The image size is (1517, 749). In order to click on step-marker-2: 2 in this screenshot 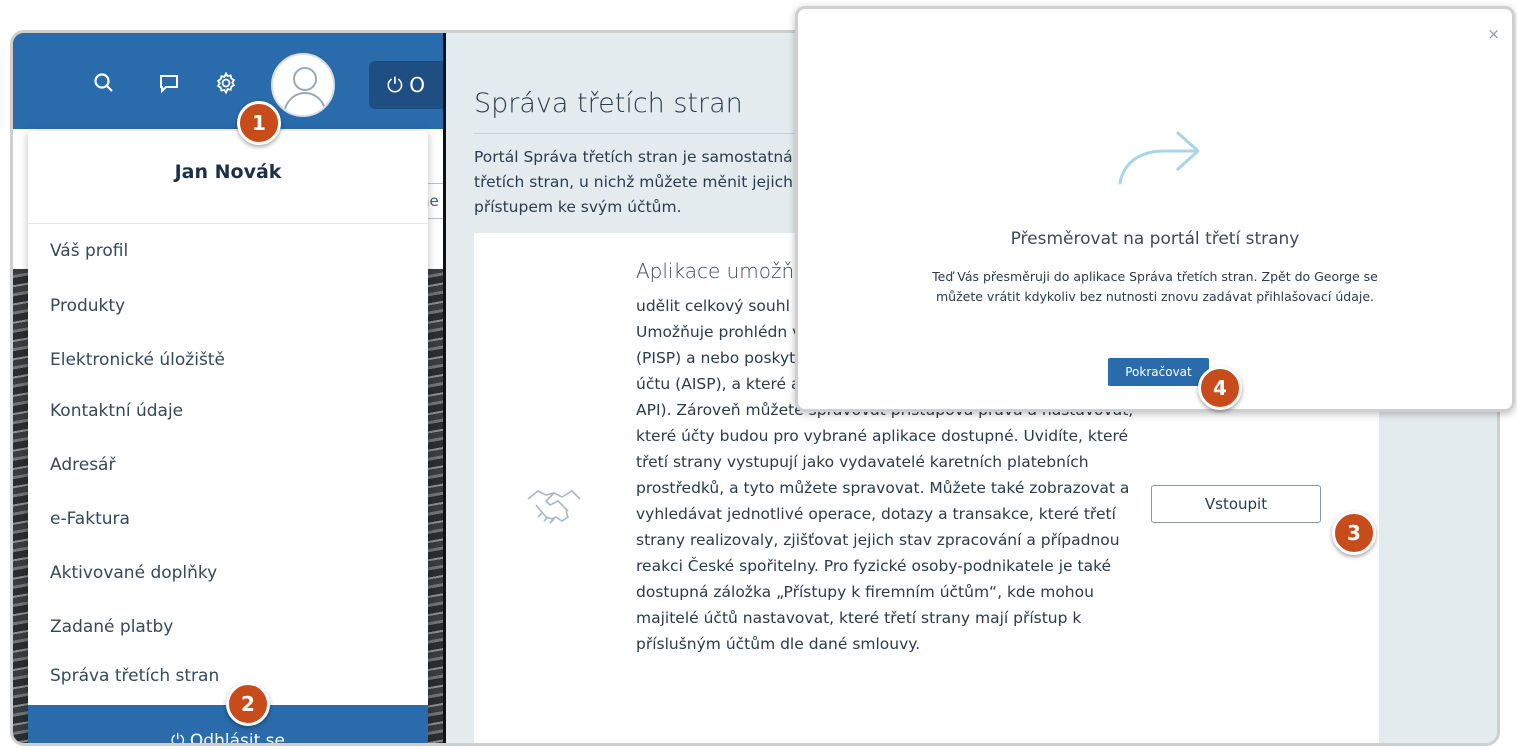, I will do `click(248, 704)`.